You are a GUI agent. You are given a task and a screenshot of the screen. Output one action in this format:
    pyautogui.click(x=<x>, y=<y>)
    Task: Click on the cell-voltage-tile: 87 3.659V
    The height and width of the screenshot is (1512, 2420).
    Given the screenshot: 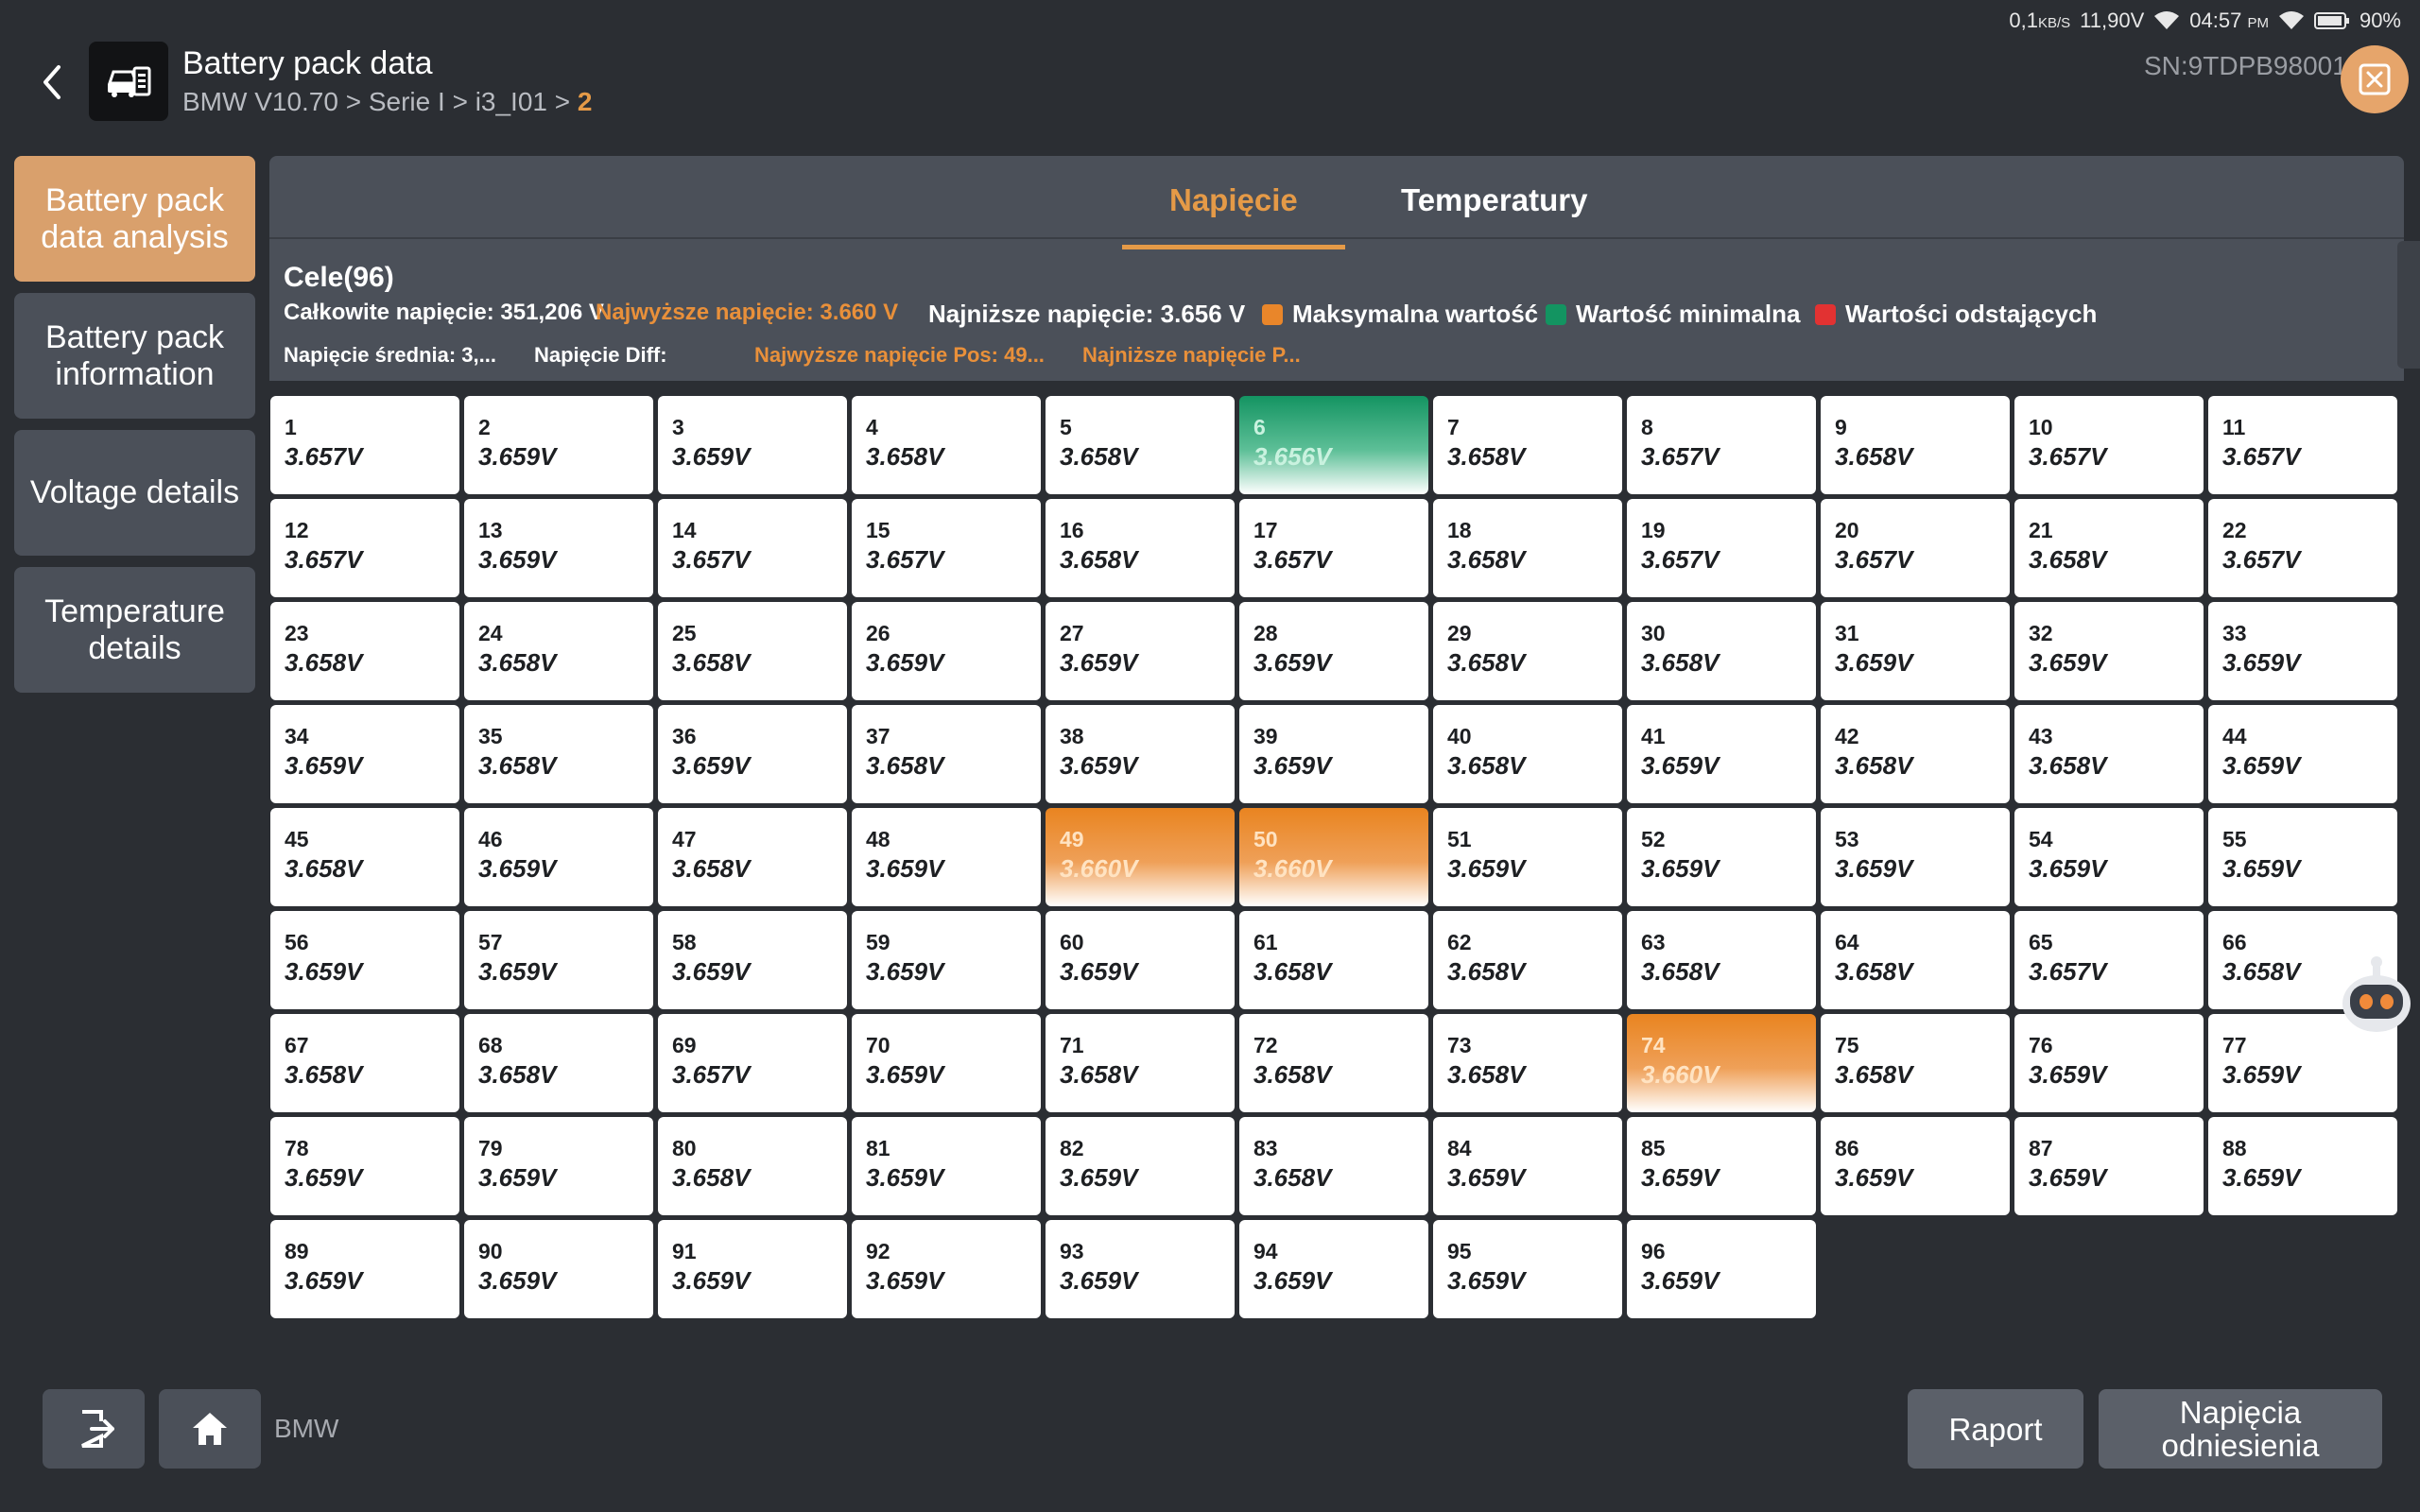 What is the action you would take?
    pyautogui.click(x=2109, y=1166)
    